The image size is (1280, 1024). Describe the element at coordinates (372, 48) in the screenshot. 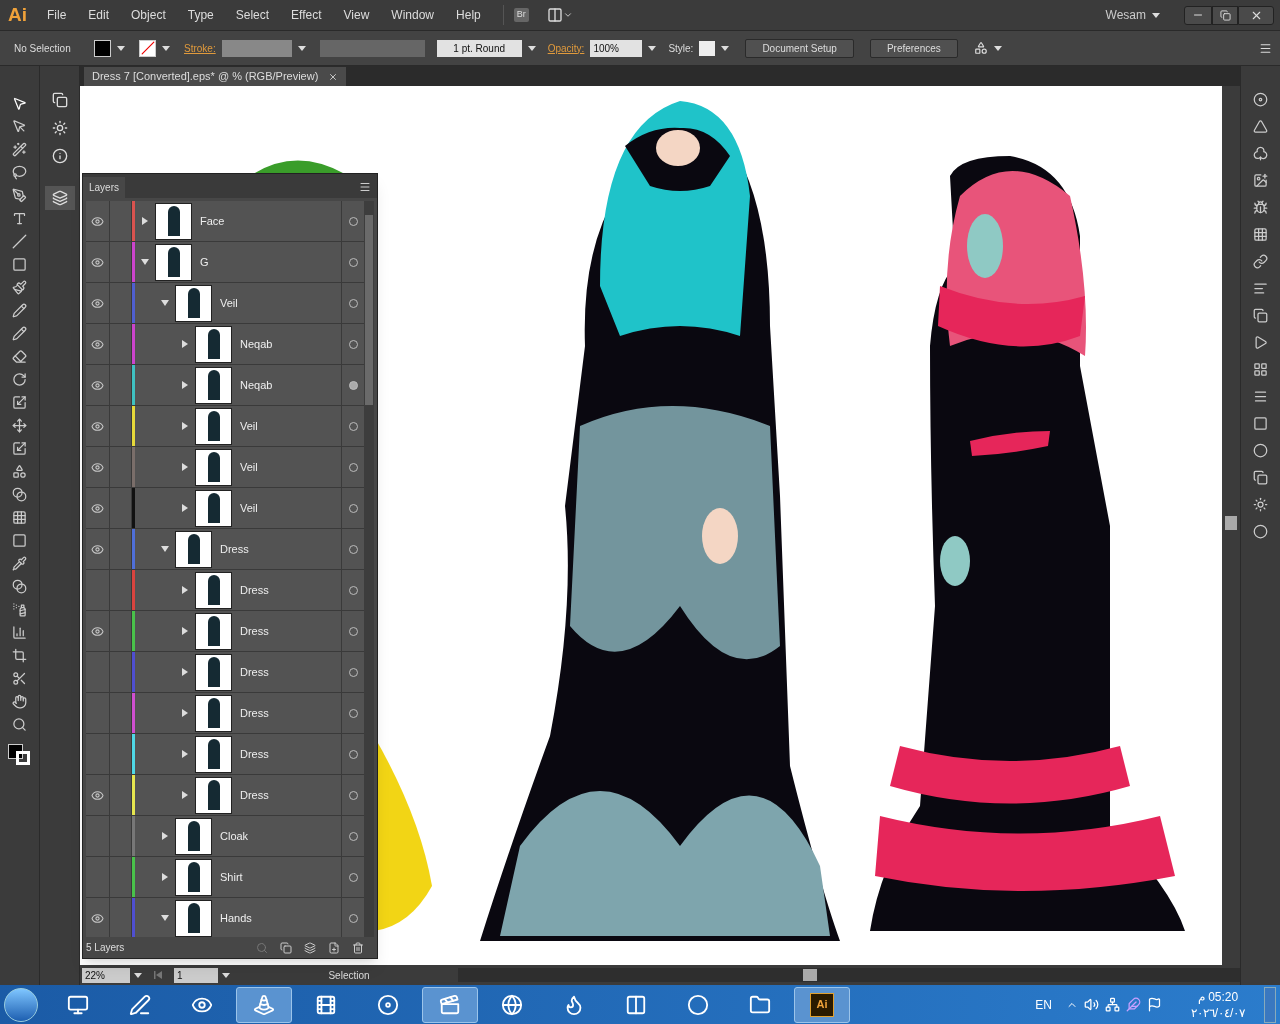

I see `variable-width-field` at that location.